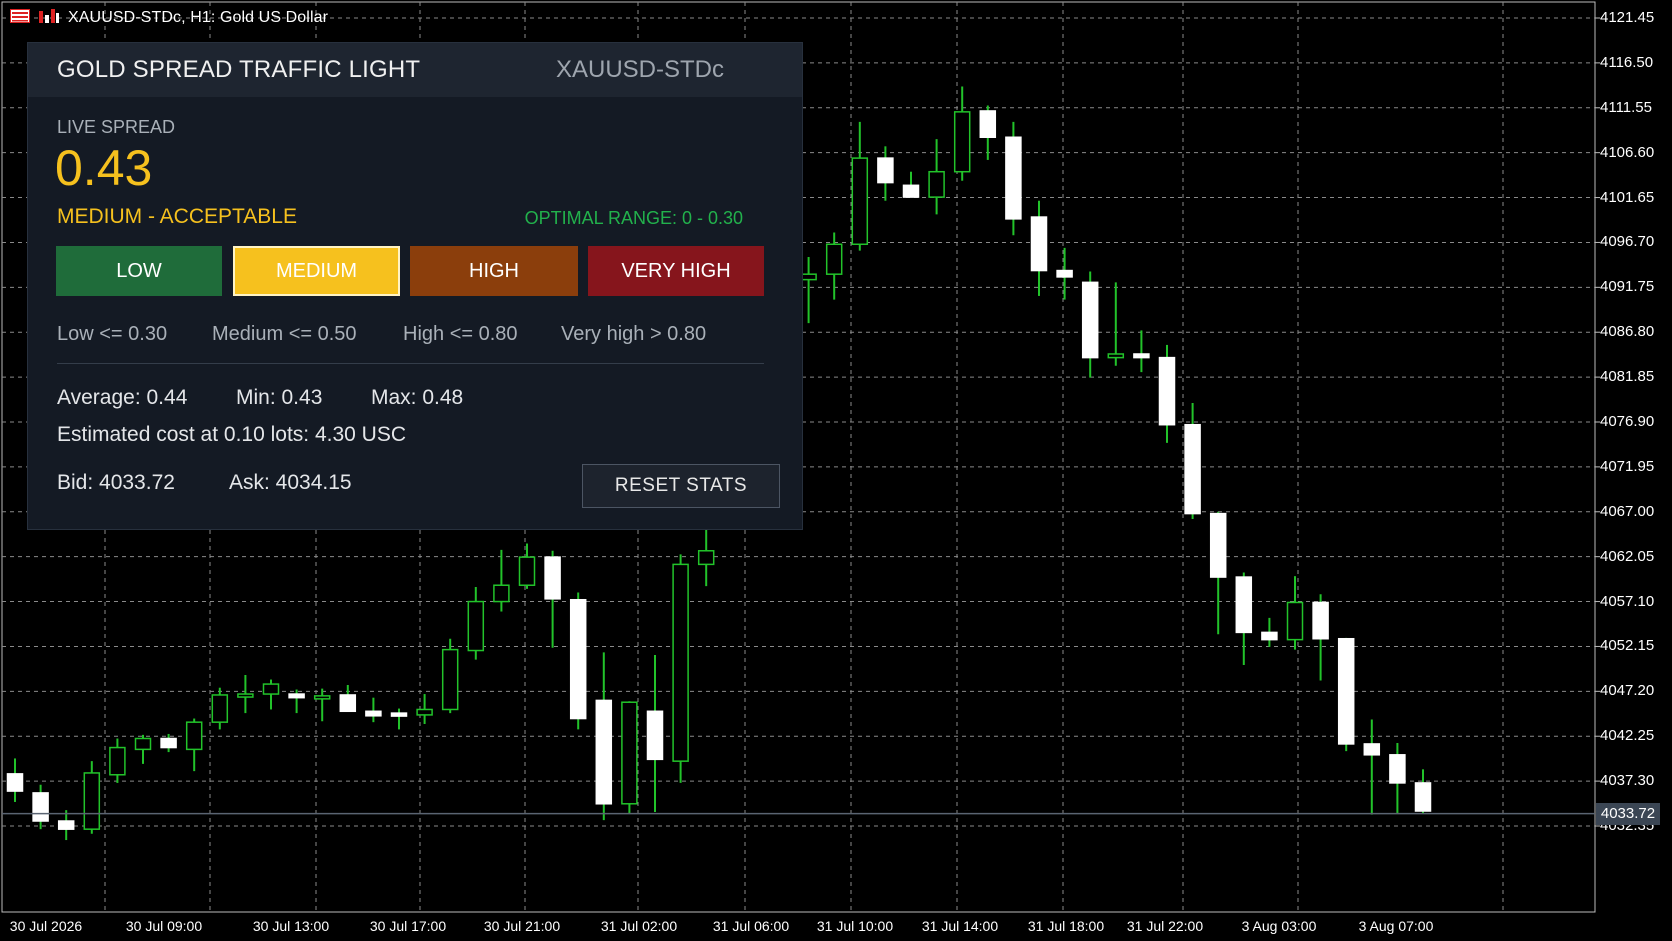 The height and width of the screenshot is (941, 1672). What do you see at coordinates (522, 926) in the screenshot?
I see `time-axis-label: 30 Jul 21:00` at bounding box center [522, 926].